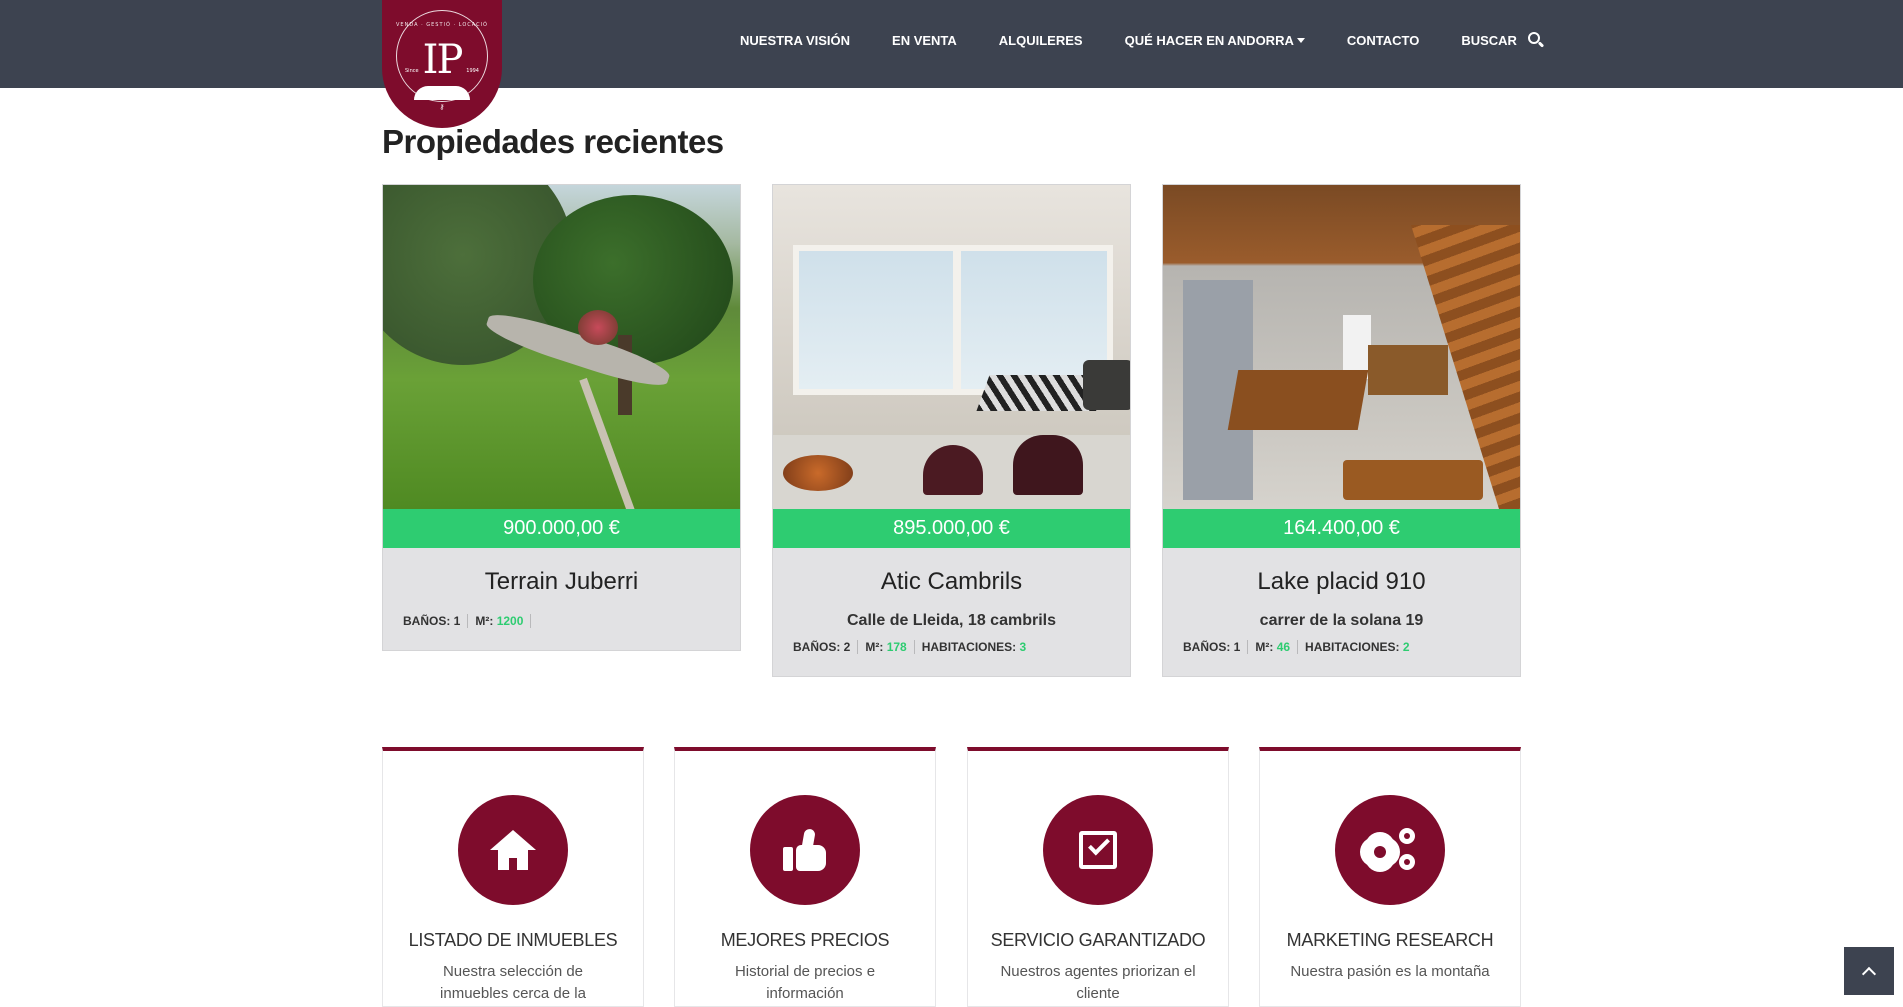 The width and height of the screenshot is (1903, 1007). I want to click on feature-text: Historial de precios e información, so click(805, 982).